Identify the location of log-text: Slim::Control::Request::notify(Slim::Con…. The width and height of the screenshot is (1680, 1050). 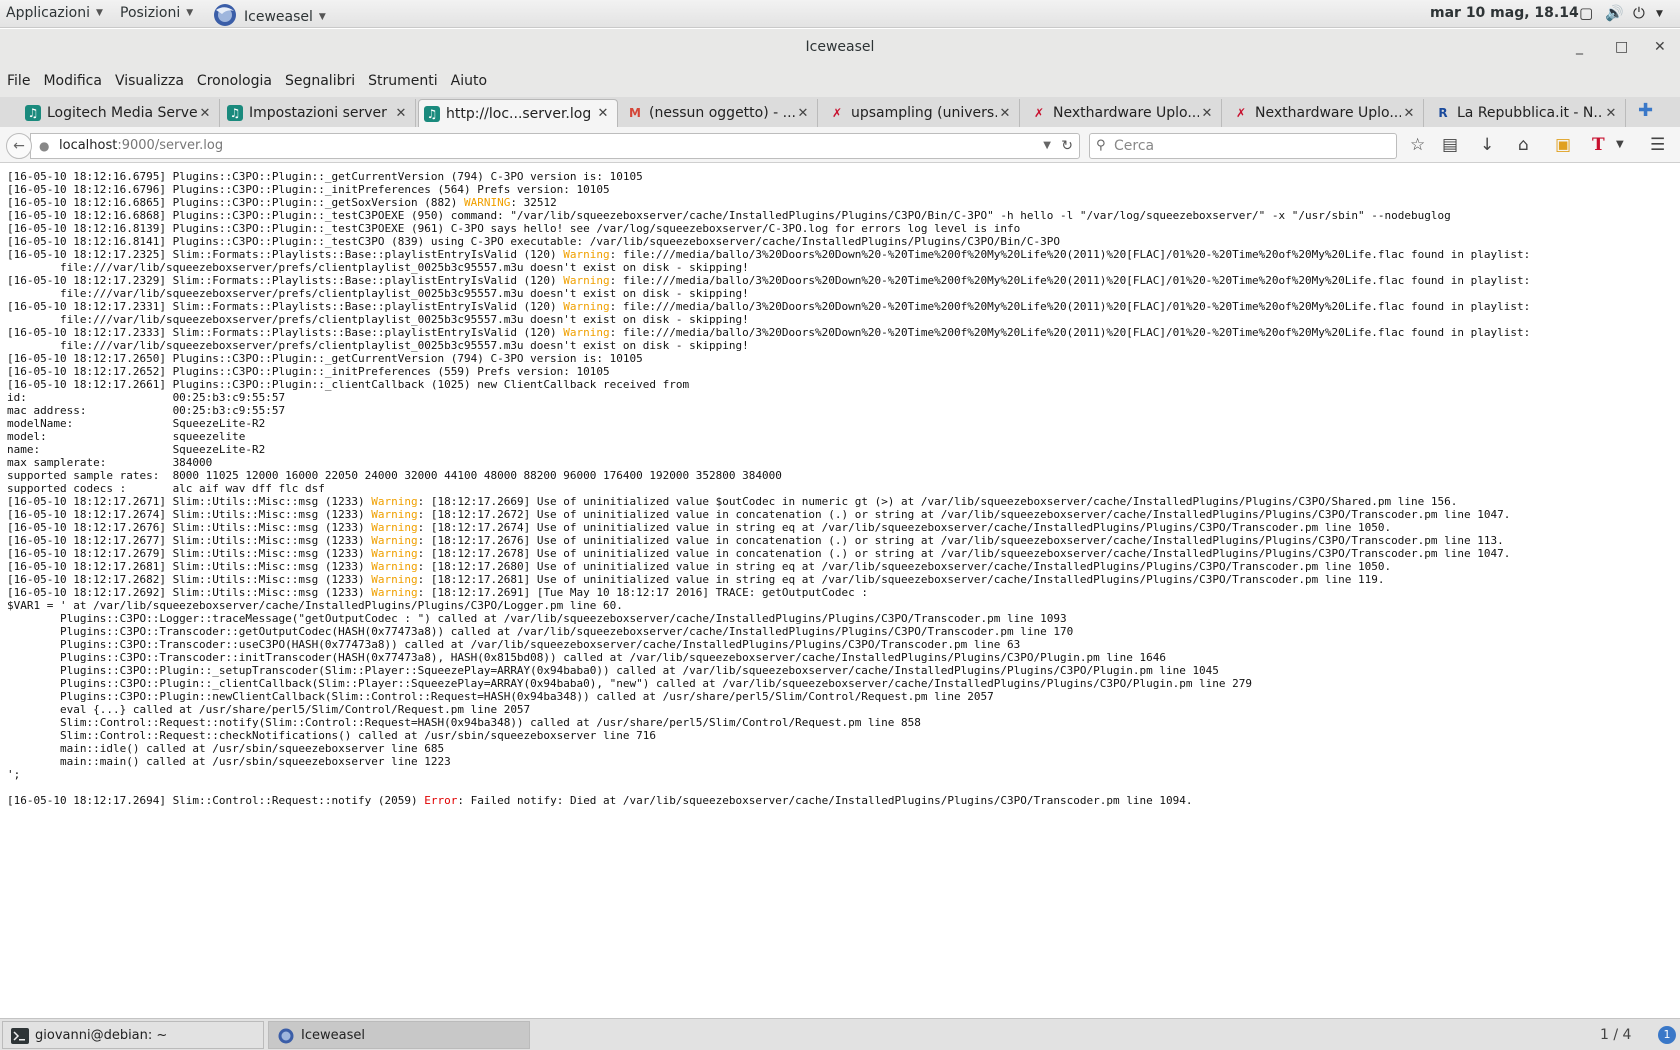
(464, 722).